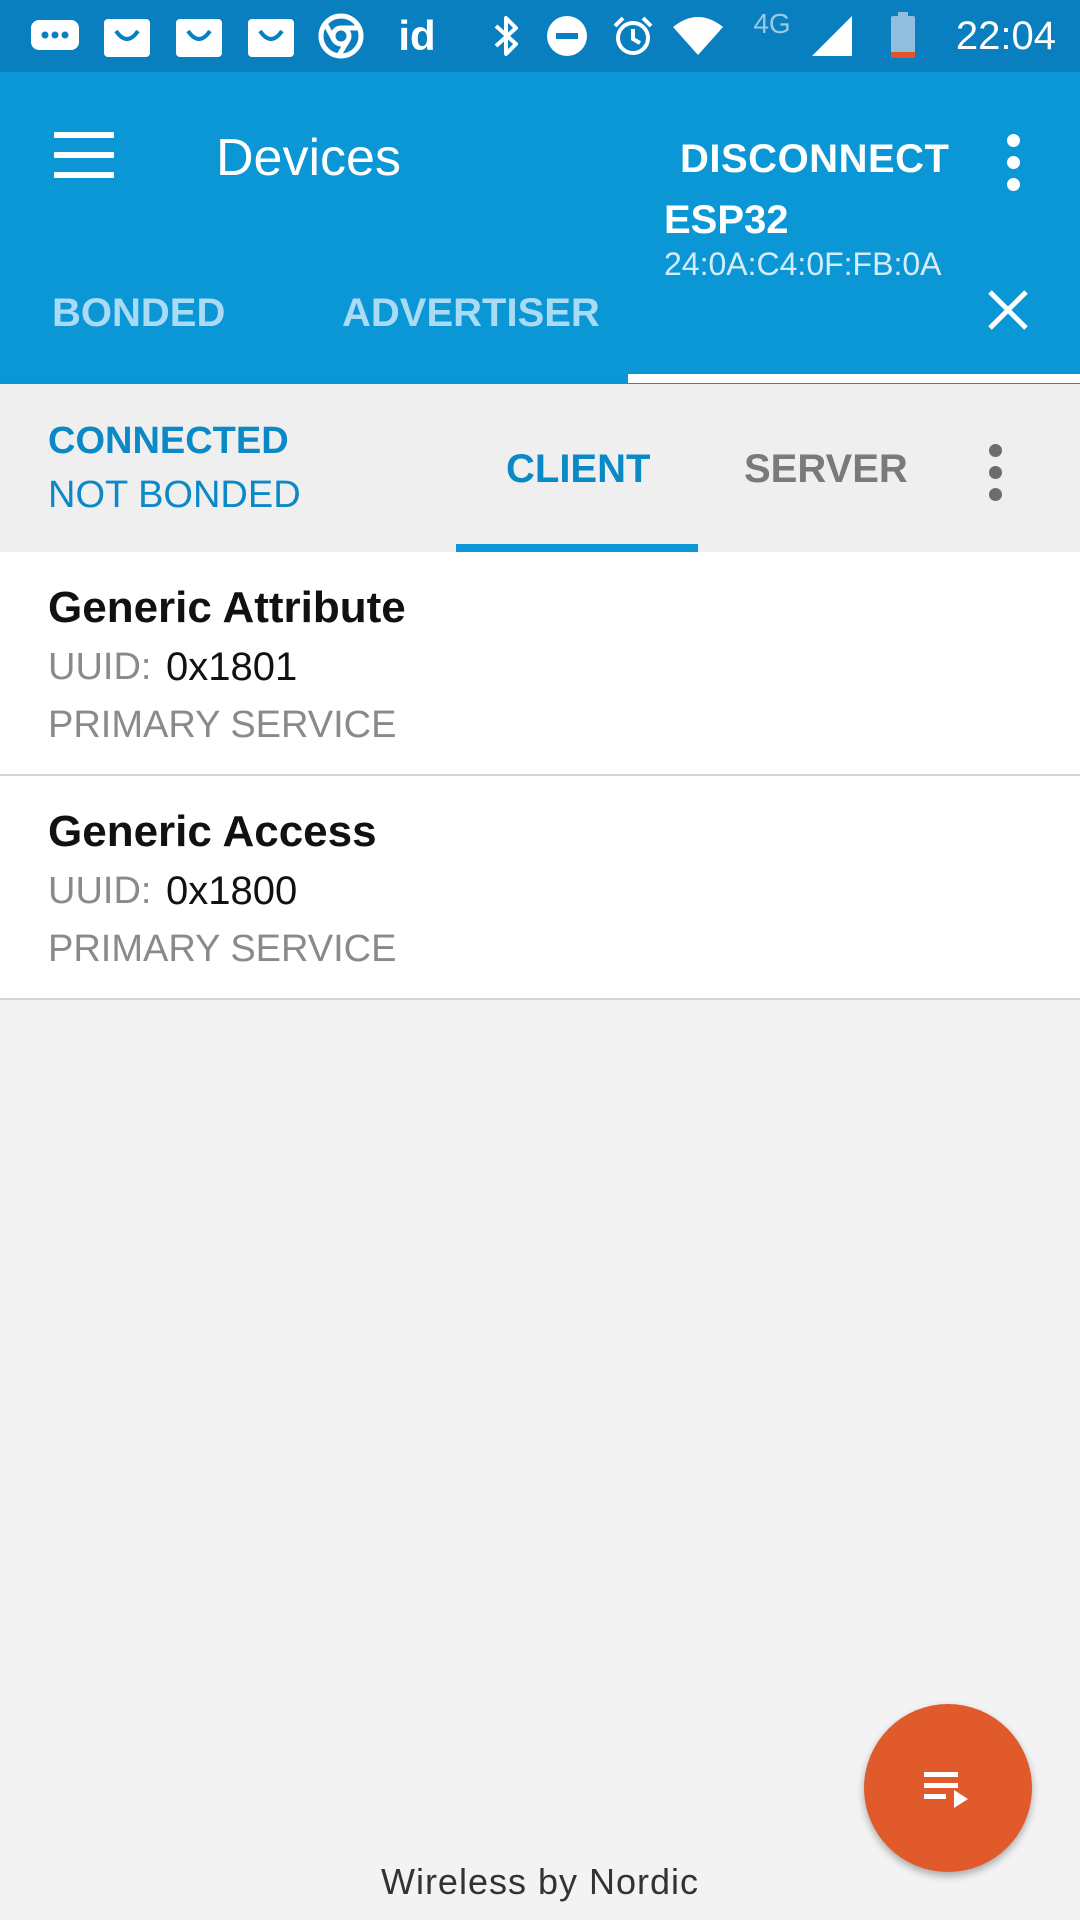  Describe the element at coordinates (903, 35) in the screenshot. I see `battery-low-icon` at that location.